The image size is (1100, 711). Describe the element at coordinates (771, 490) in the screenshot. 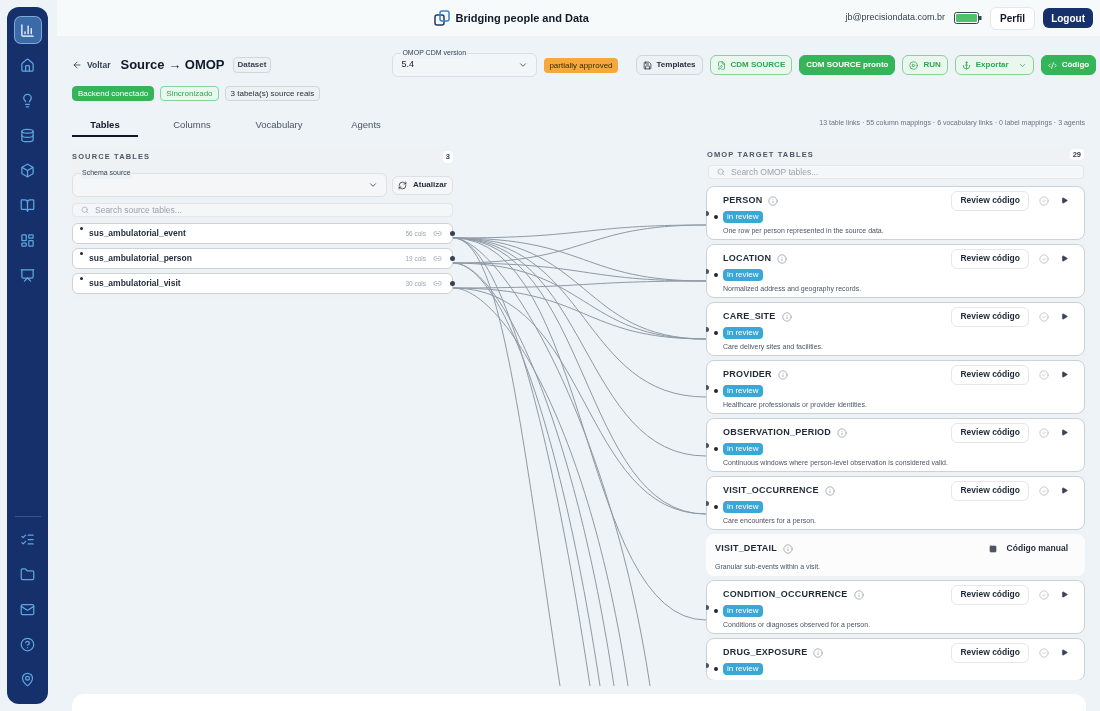

I see `table-name: VISIT_OCCURRENCE` at that location.